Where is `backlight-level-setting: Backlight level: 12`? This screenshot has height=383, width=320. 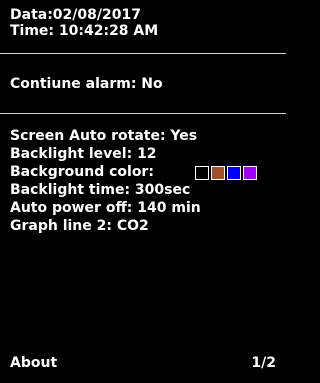 backlight-level-setting: Backlight level: 12 is located at coordinates (105, 154).